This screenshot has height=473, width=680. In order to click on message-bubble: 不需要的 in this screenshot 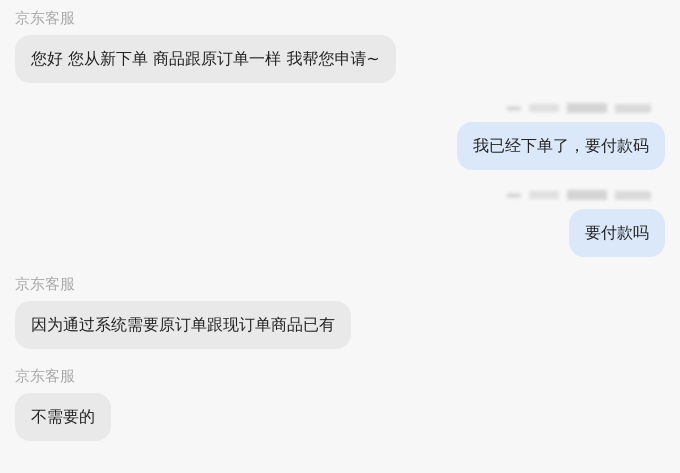, I will do `click(63, 417)`.